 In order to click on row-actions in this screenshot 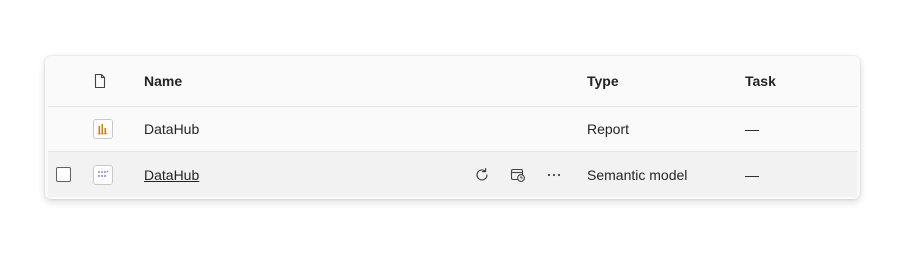, I will do `click(525, 174)`.